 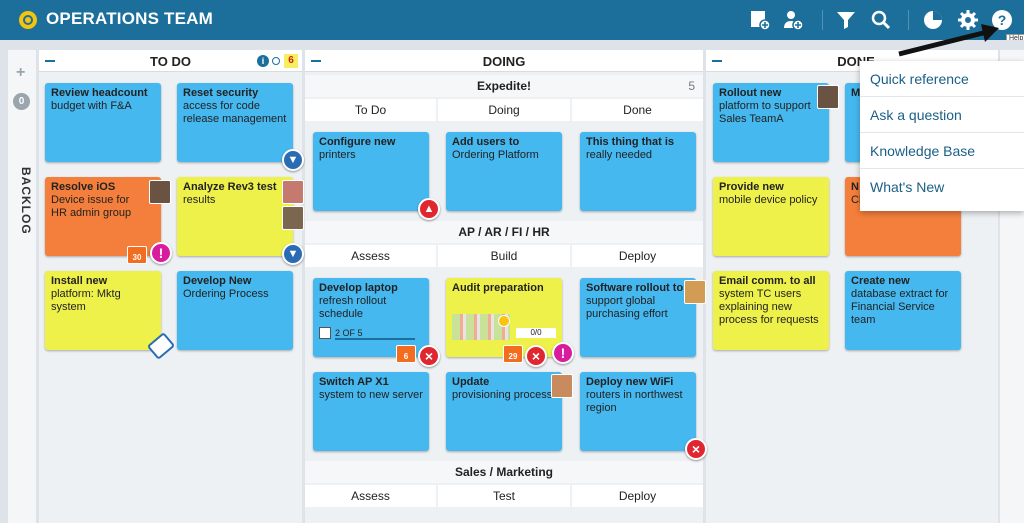 I want to click on add-user-icon, so click(x=793, y=20).